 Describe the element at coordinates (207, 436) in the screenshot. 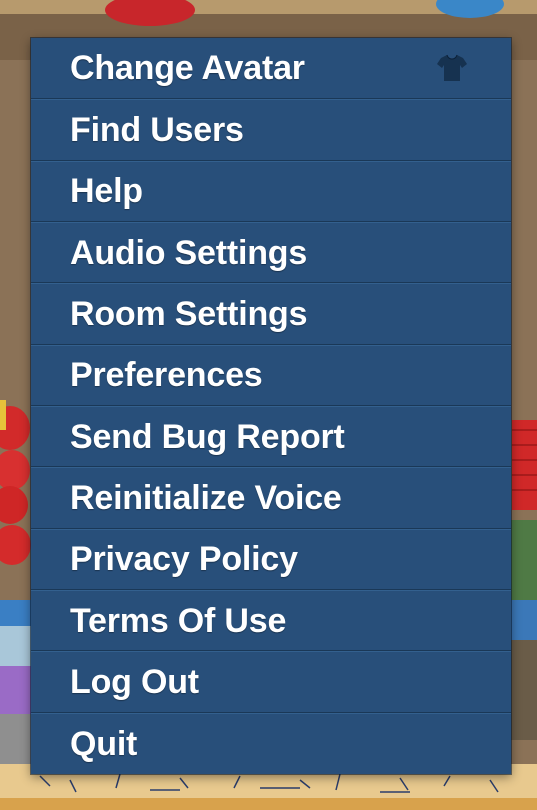

I see `menu-item-label: Send Bug Report` at that location.